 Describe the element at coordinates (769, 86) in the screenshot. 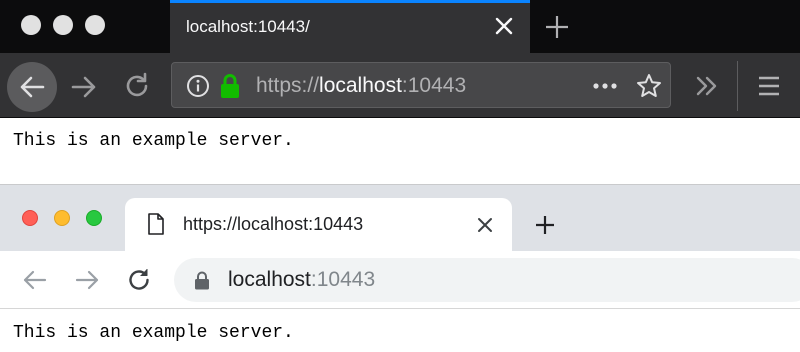

I see `menu-icon` at that location.